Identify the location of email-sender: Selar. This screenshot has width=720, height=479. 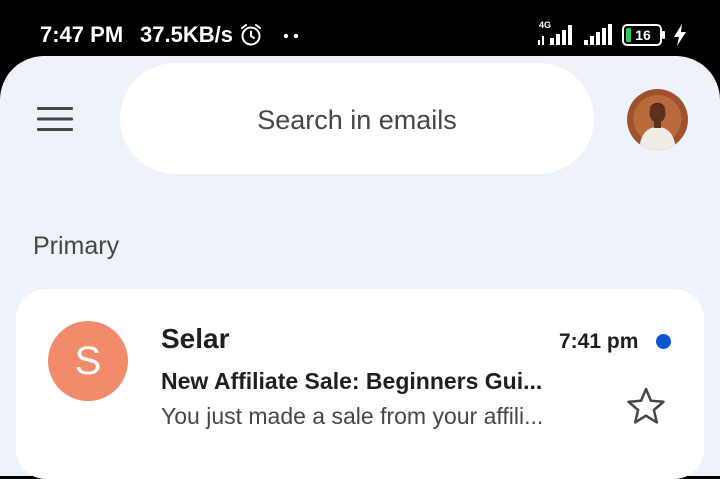
(195, 338).